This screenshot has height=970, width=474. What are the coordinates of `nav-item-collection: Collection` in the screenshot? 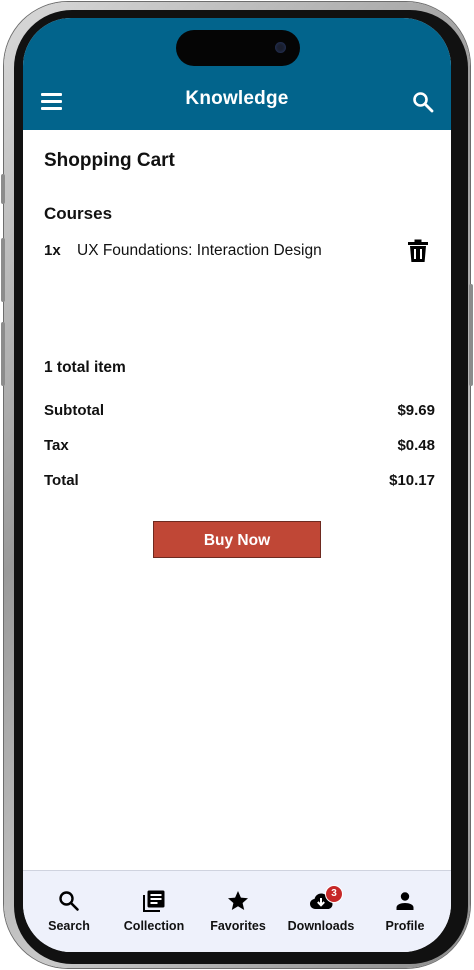 It's located at (154, 911).